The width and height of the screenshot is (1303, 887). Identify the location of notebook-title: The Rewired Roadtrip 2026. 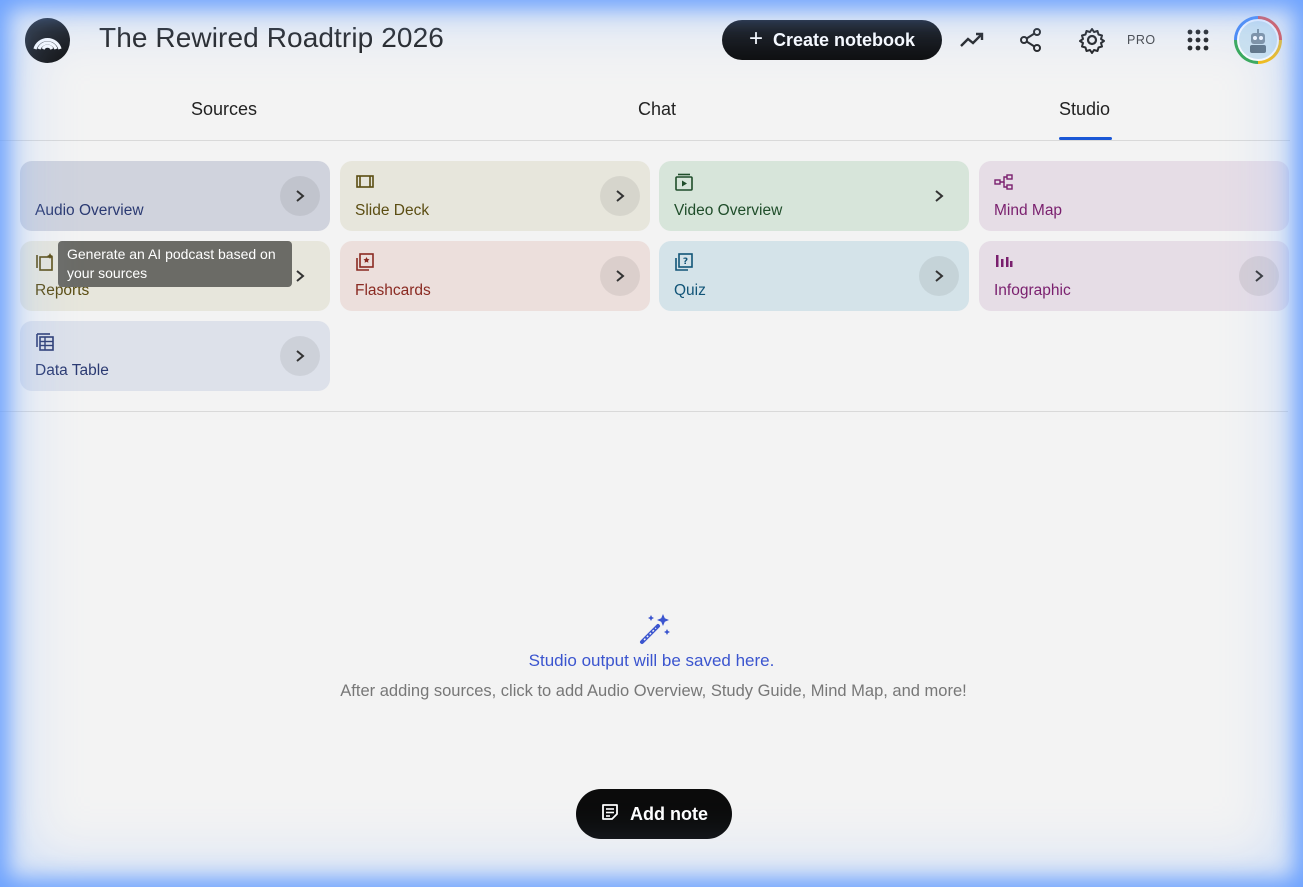
(271, 38).